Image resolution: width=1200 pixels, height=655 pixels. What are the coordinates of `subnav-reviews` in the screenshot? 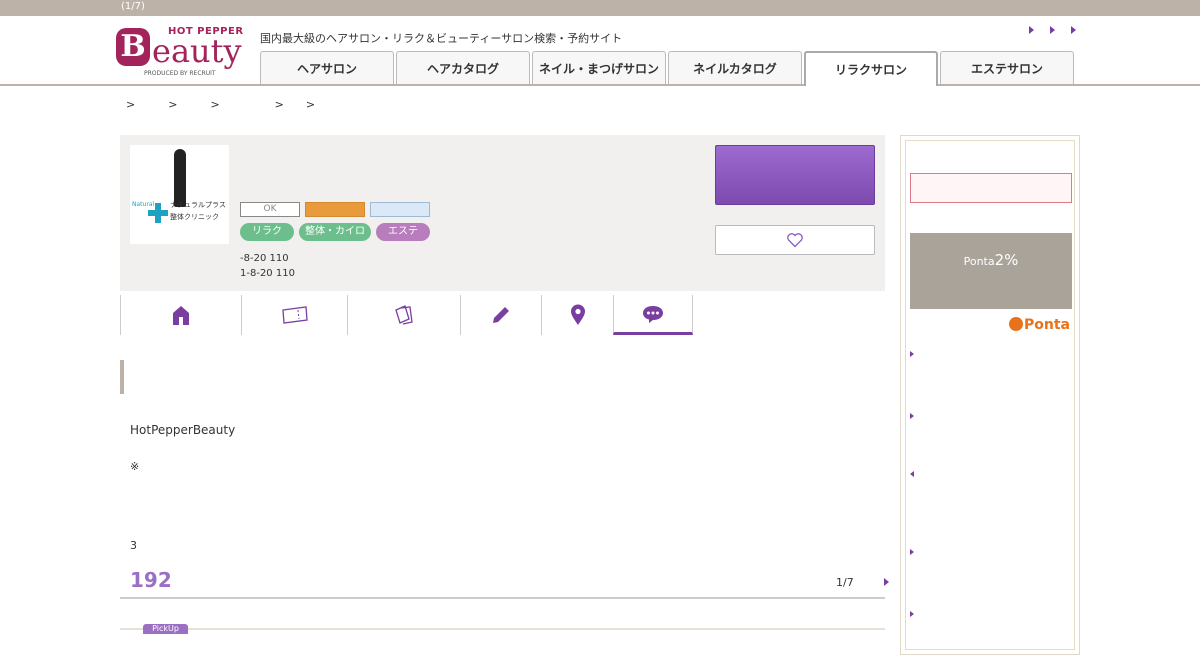 It's located at (653, 315).